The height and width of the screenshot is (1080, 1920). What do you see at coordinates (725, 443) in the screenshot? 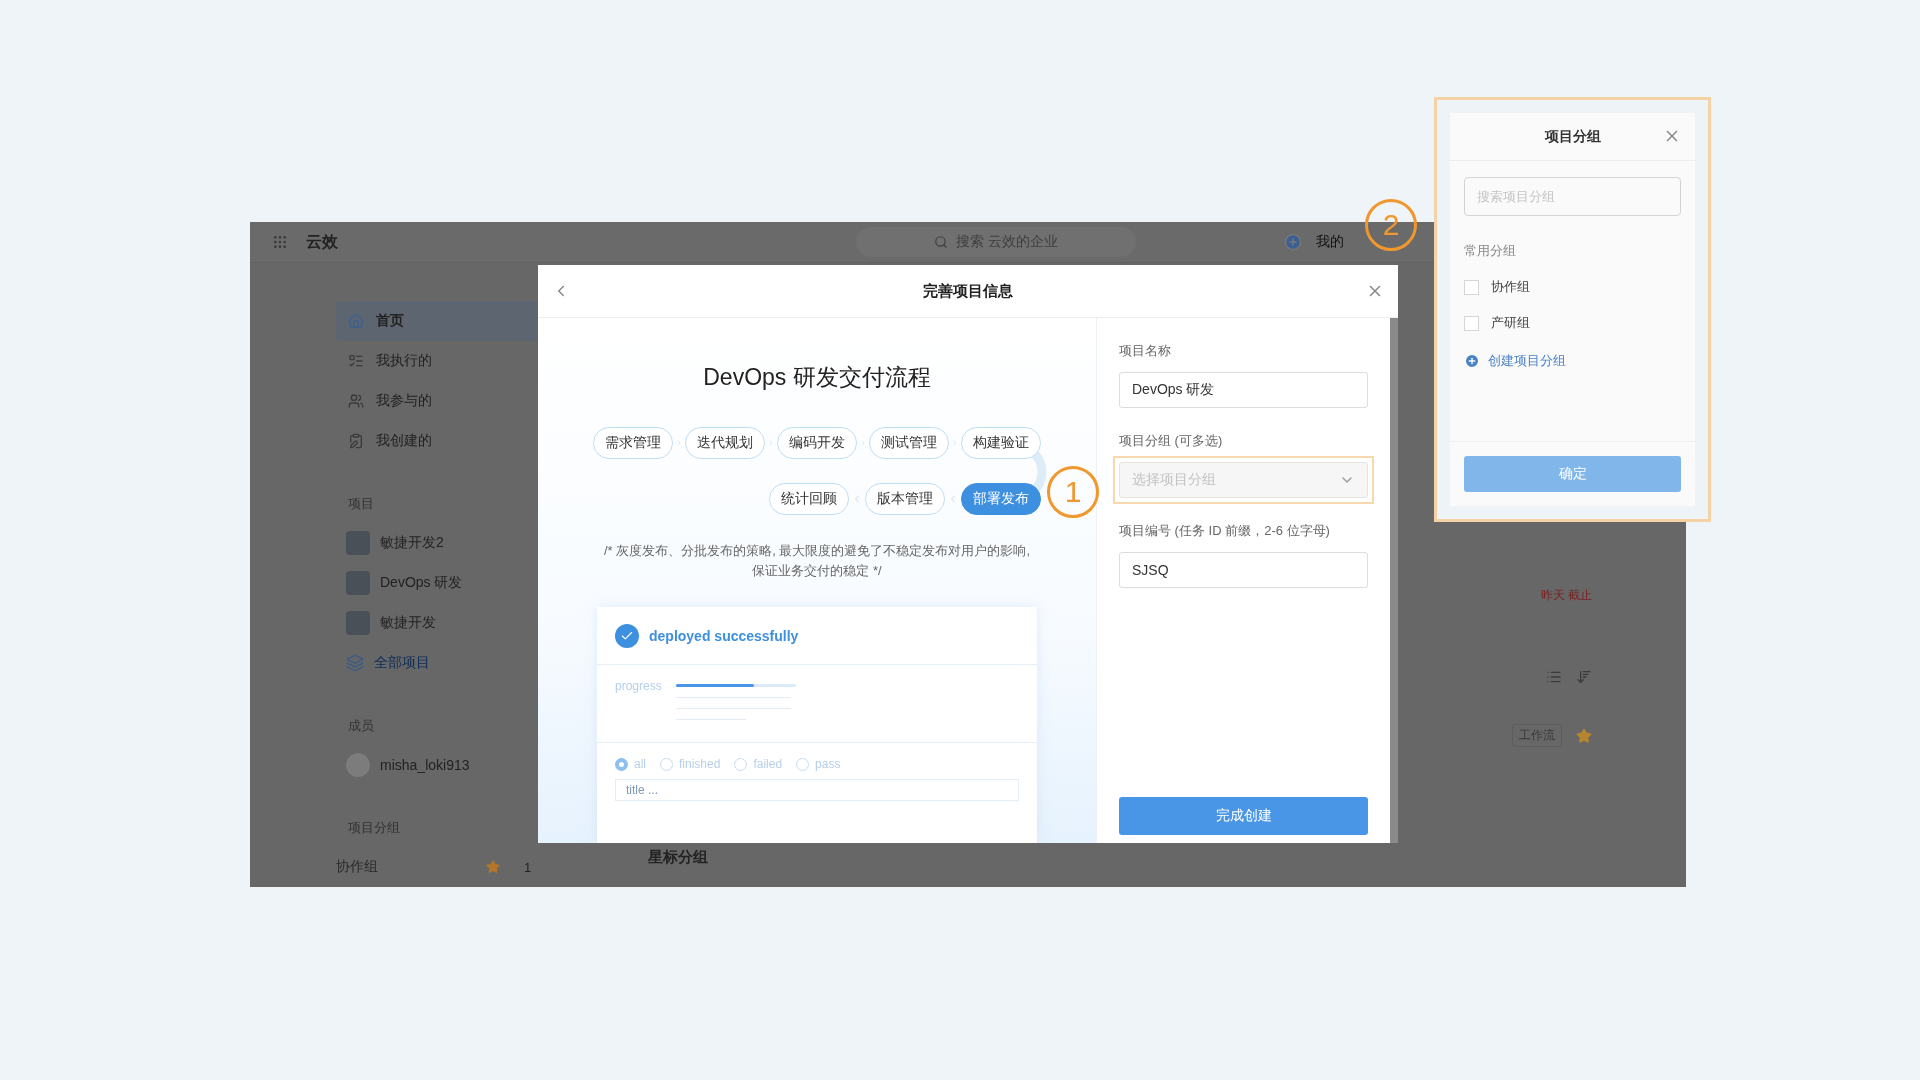
I see `step-pill: 迭代规划` at bounding box center [725, 443].